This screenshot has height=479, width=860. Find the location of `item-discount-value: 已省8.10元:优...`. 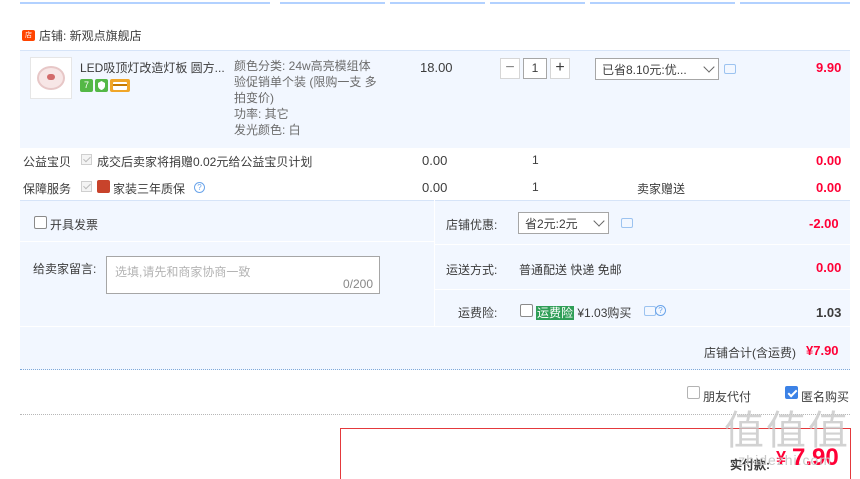

item-discount-value: 已省8.10元:优... is located at coordinates (644, 69).